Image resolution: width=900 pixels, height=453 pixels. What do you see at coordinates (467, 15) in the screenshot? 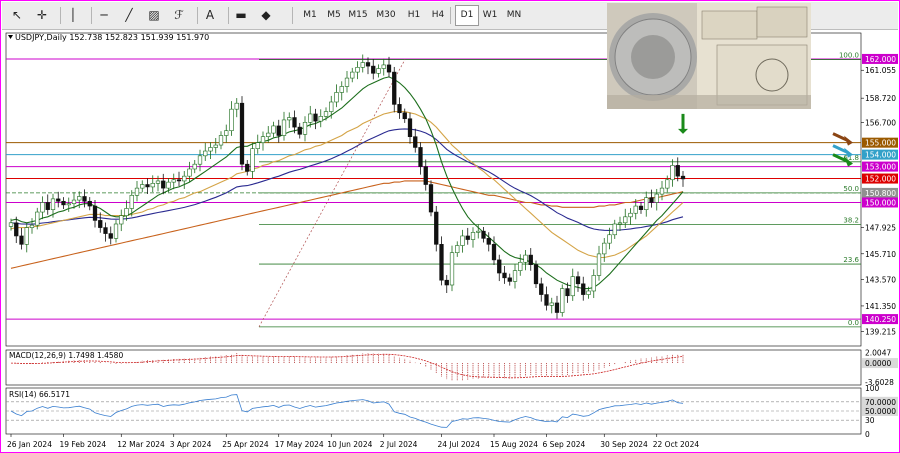
I see `timeframe-d1-button: D1` at bounding box center [467, 15].